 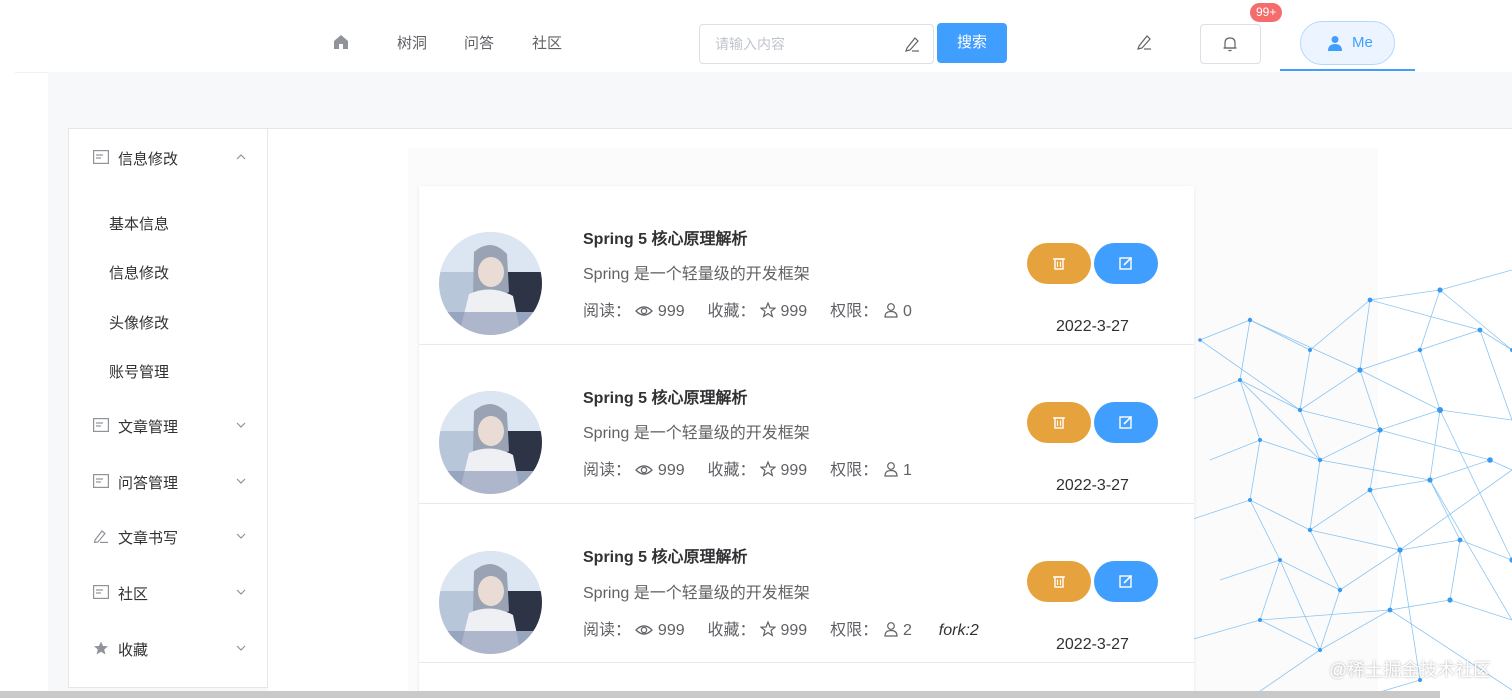 I want to click on search-input, so click(x=795, y=44).